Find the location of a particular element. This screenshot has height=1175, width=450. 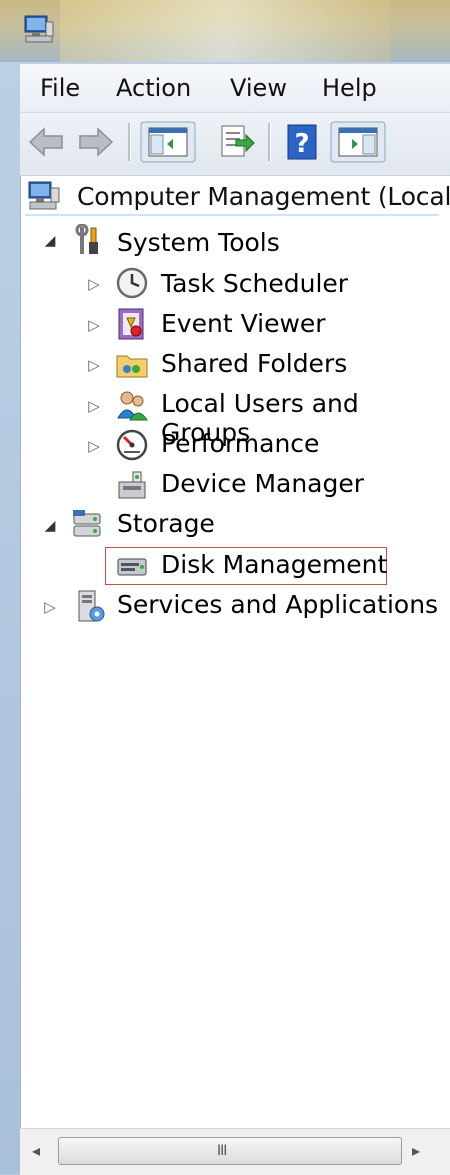

tree-label-system-tools: System Tools is located at coordinates (198, 242).